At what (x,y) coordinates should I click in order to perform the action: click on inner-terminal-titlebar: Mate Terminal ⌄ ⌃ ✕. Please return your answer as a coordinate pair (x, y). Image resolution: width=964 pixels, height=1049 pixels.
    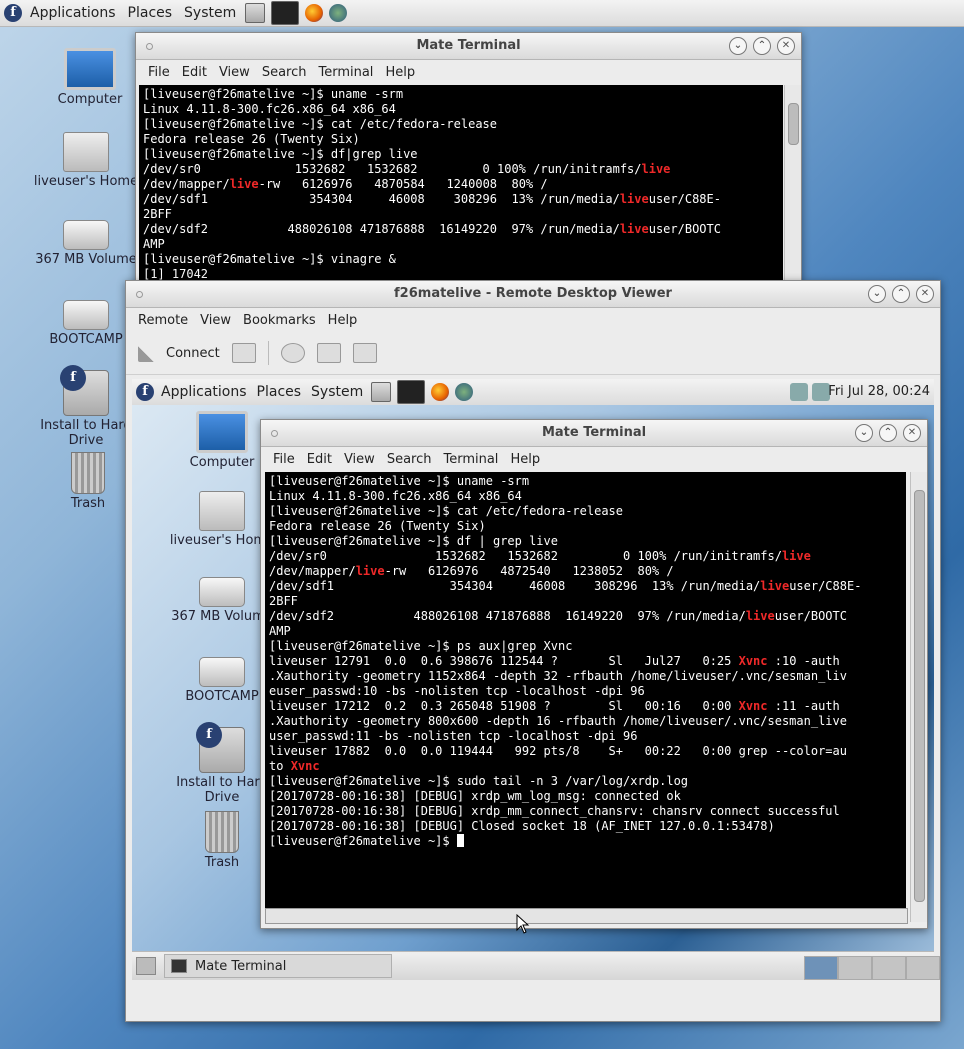
    Looking at the image, I should click on (594, 433).